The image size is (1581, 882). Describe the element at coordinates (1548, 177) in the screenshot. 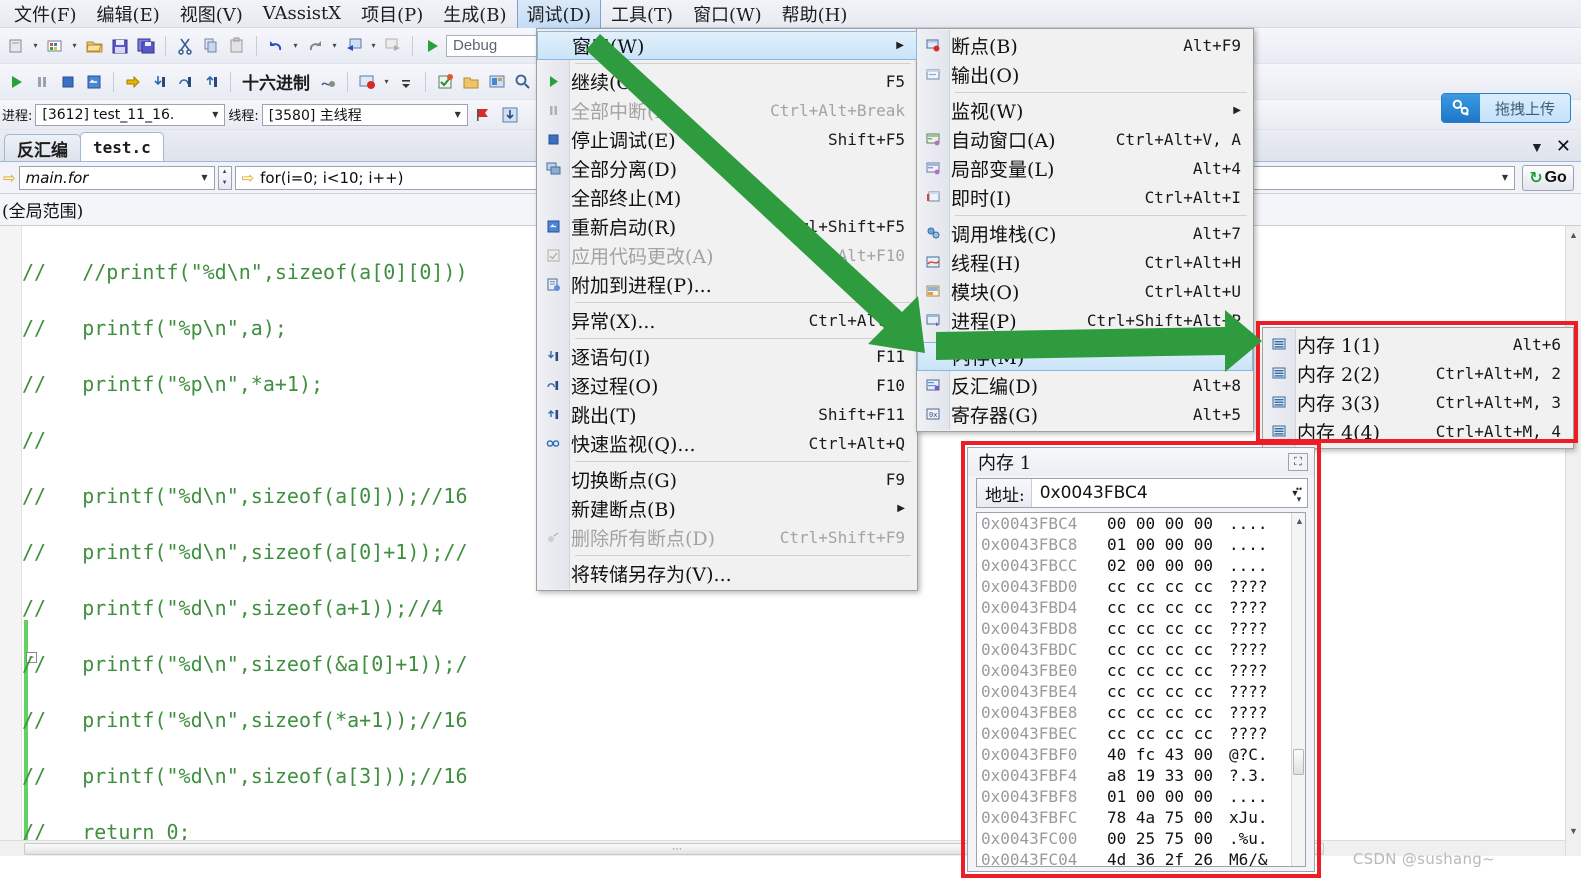

I see `go-button: ↻ Go` at that location.